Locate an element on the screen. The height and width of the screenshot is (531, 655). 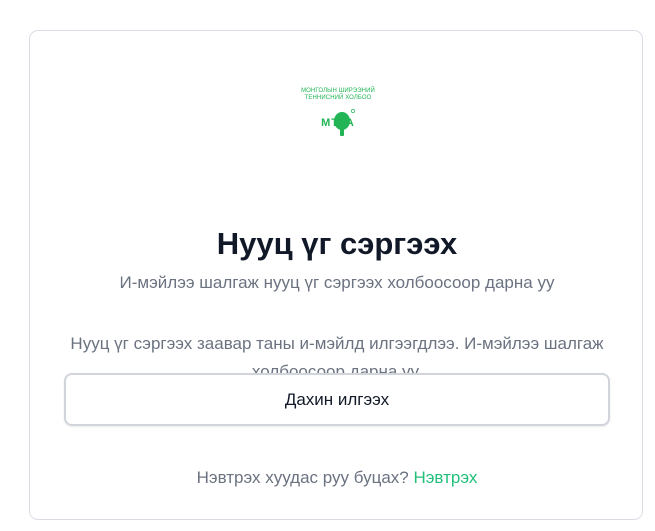
login-link: Нэвтрэх is located at coordinates (445, 477).